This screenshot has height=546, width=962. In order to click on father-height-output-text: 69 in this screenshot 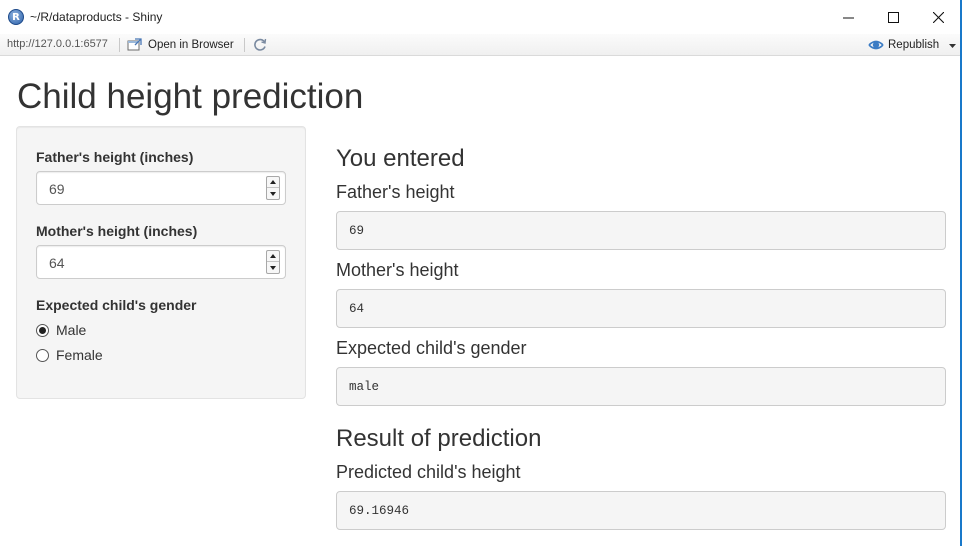, I will do `click(357, 231)`.